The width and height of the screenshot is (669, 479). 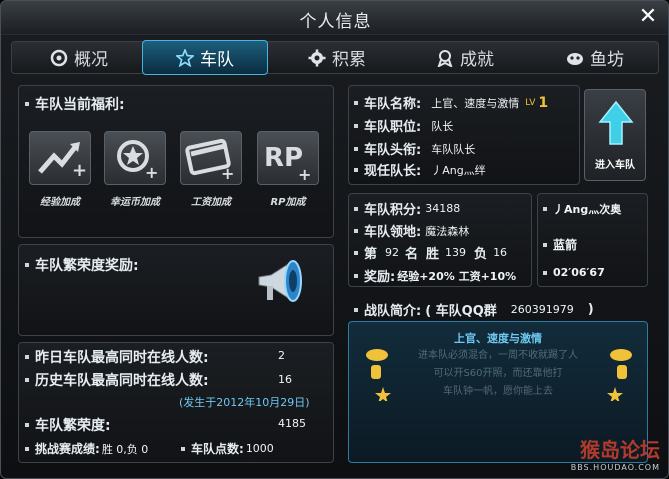 I want to click on intro-title: 上官、速度与激情, so click(x=498, y=338).